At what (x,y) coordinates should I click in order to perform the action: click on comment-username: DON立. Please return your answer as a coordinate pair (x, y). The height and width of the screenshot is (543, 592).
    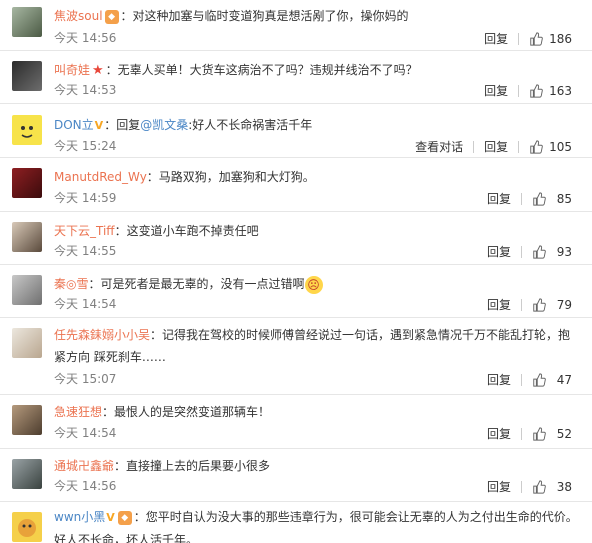
    Looking at the image, I should click on (74, 125).